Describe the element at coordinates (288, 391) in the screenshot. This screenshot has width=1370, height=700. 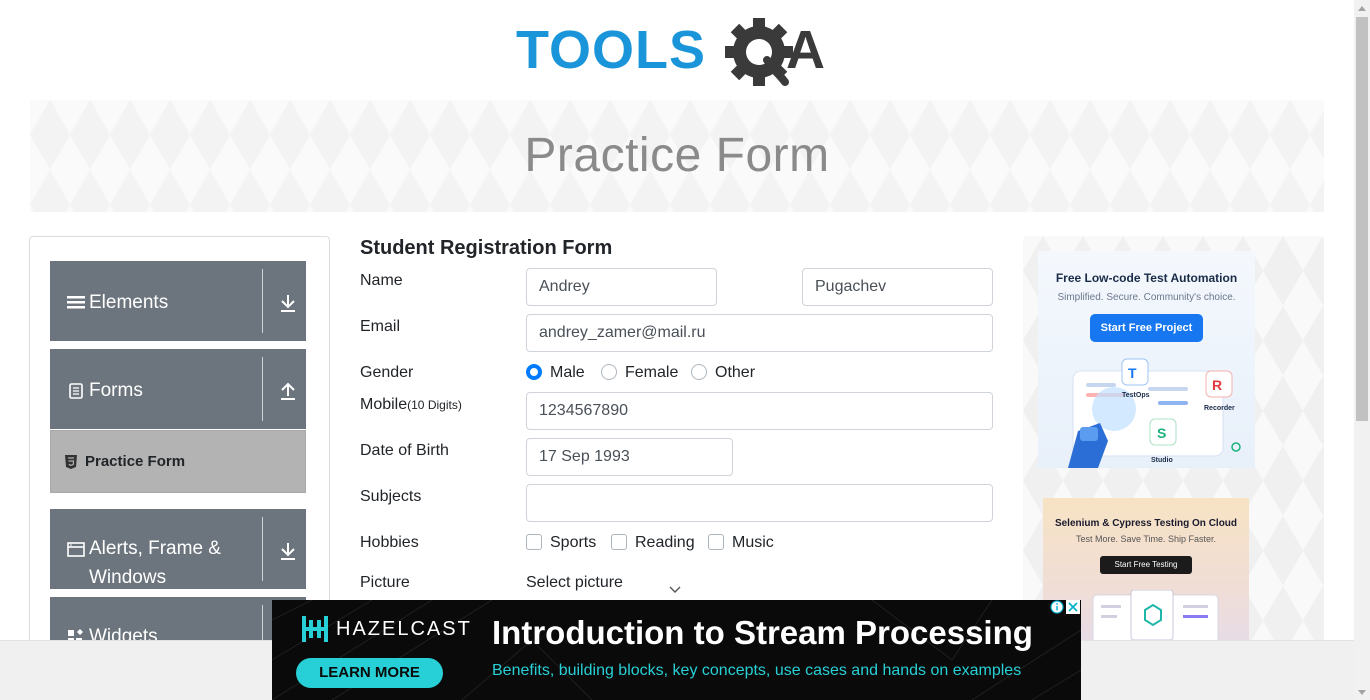
I see `upload-icon` at that location.